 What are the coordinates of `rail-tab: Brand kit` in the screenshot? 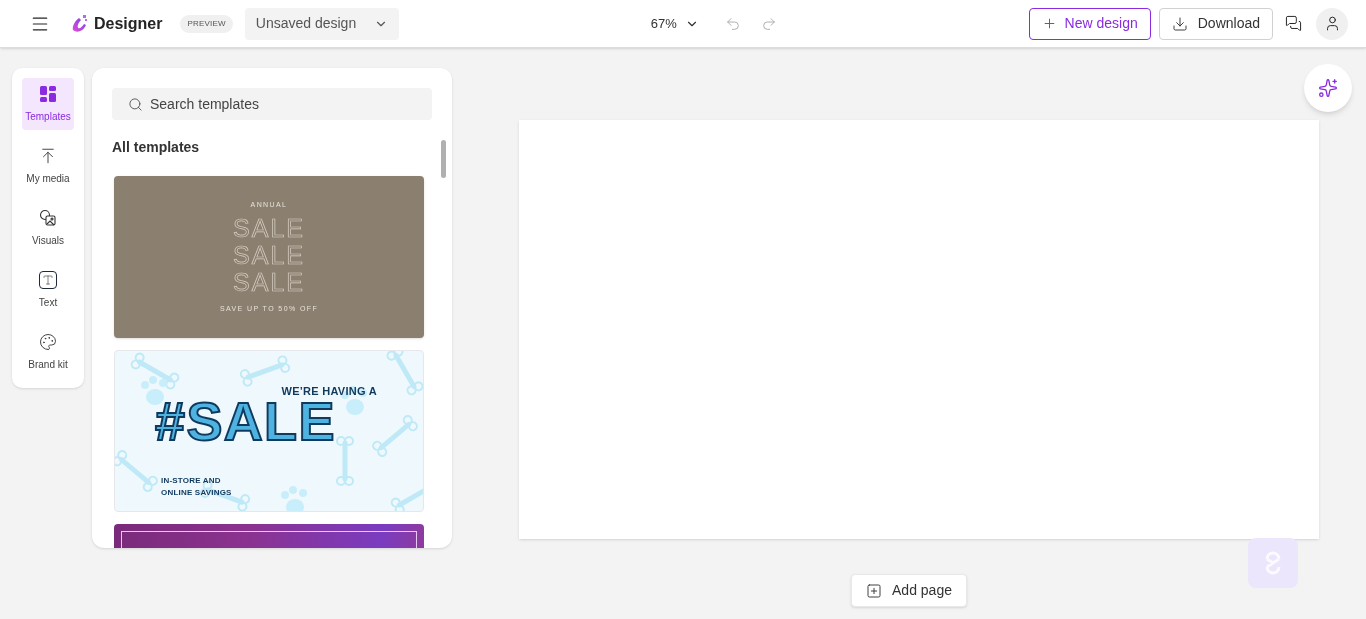 It's located at (48, 352).